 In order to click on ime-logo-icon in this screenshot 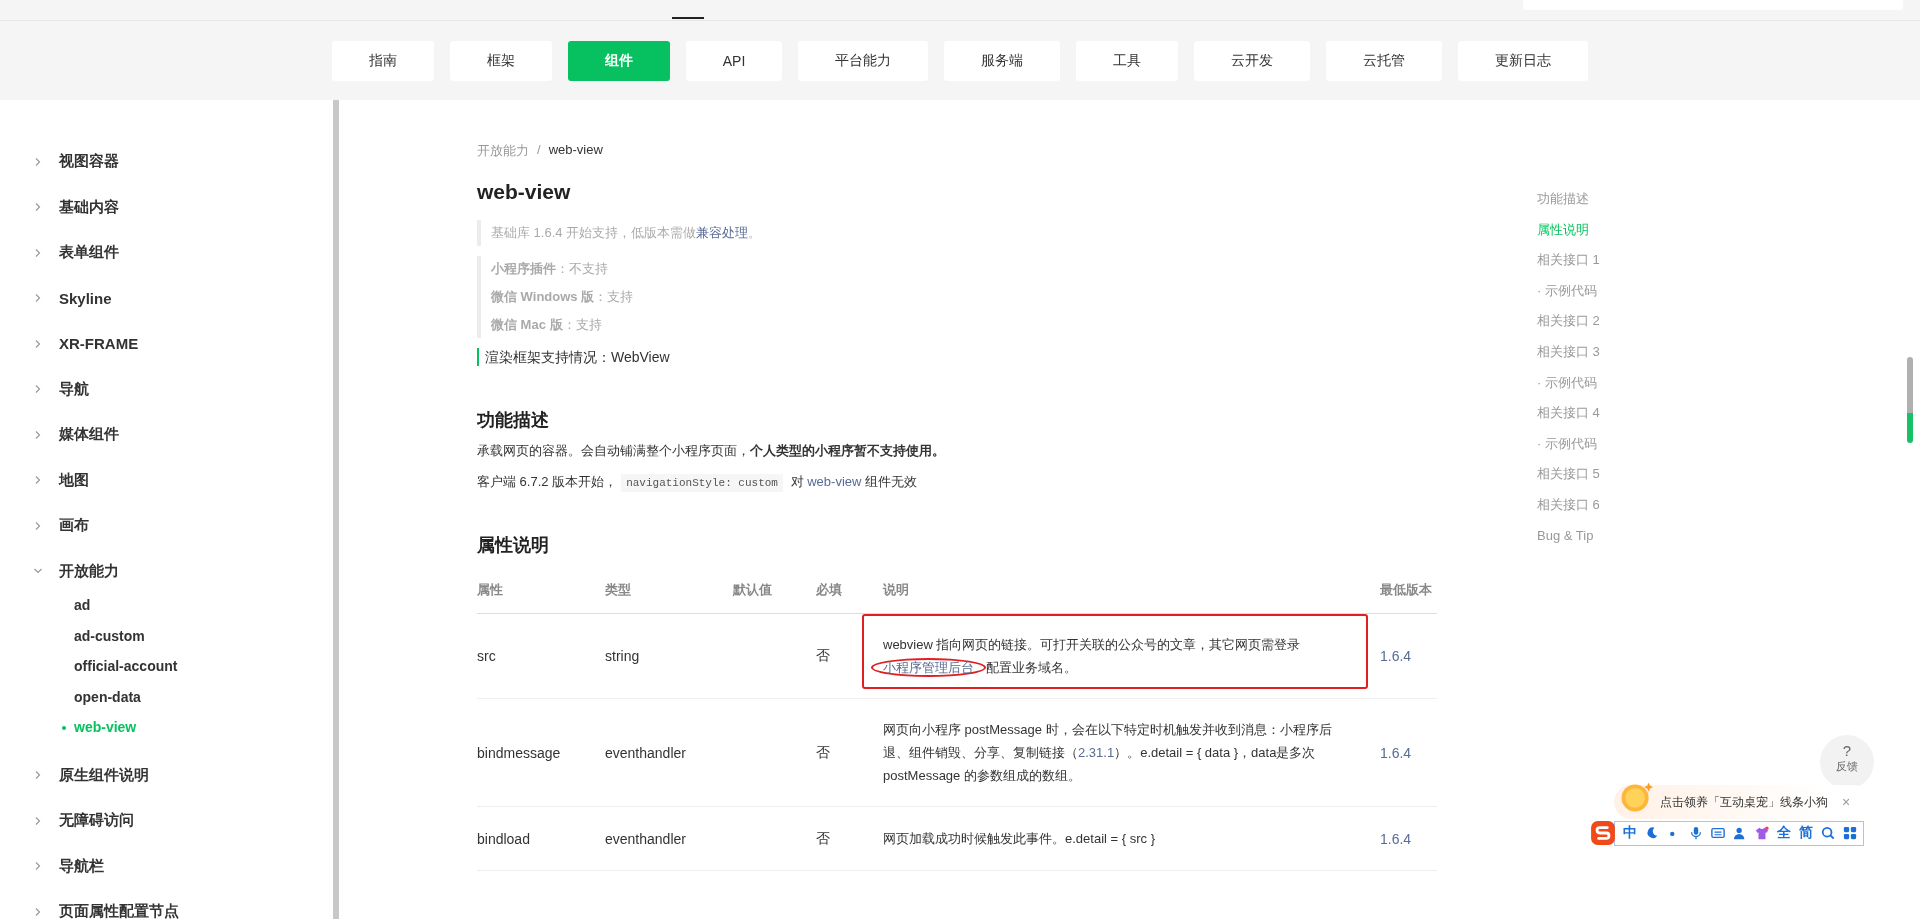, I will do `click(1603, 833)`.